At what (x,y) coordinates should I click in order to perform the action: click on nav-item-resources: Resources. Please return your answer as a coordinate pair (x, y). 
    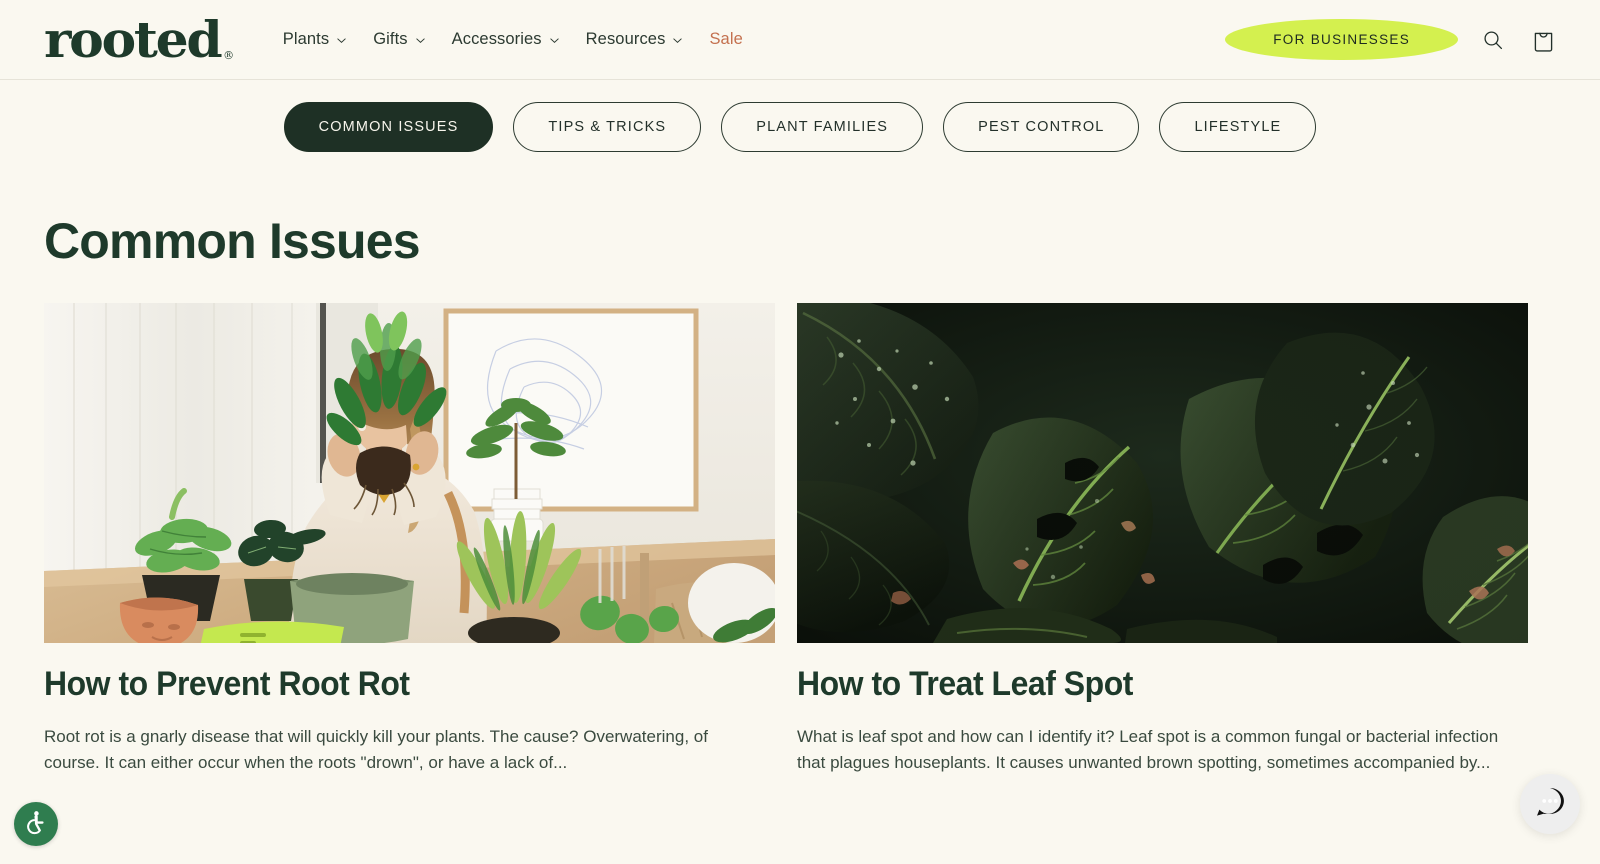
    Looking at the image, I should click on (635, 39).